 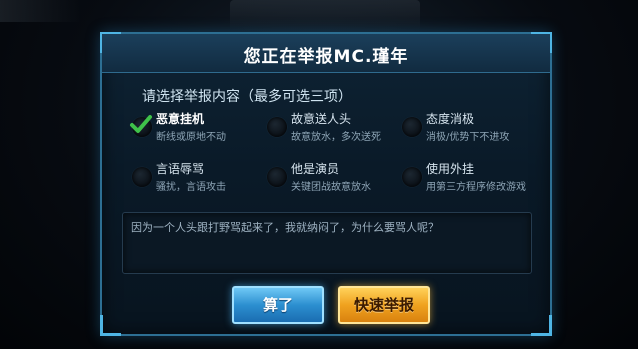 What do you see at coordinates (384, 305) in the screenshot?
I see `quick-report-button: 快速举报` at bounding box center [384, 305].